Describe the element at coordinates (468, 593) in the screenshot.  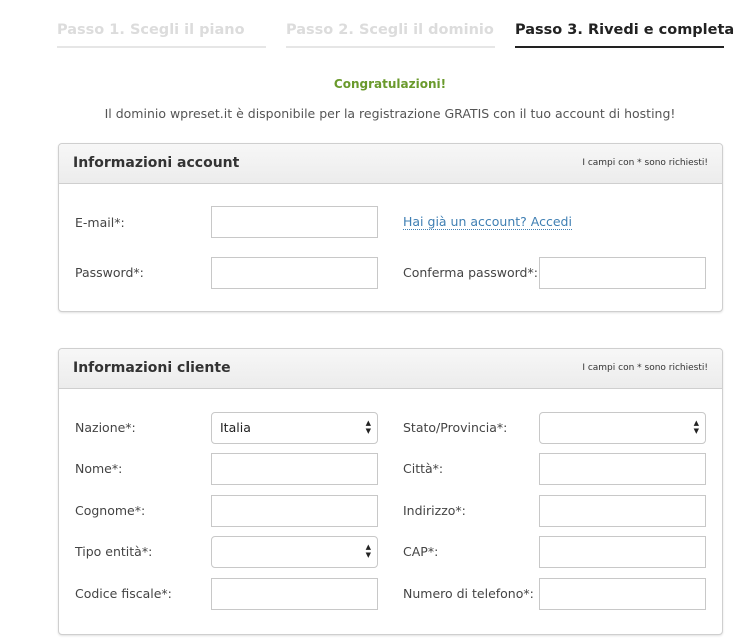
I see `phone-label: Numero di telefono*:` at that location.